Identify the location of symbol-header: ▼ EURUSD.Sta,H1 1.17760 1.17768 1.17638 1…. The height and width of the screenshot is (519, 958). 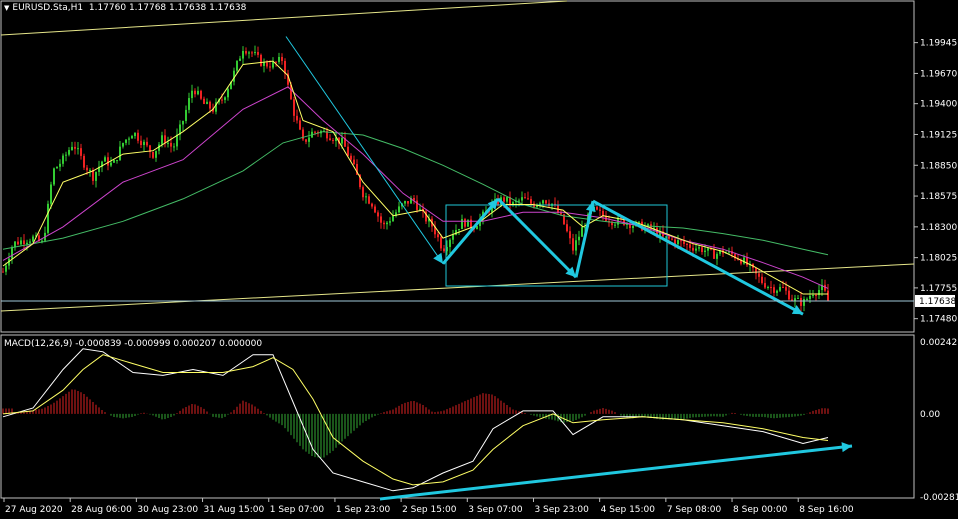
(125, 8).